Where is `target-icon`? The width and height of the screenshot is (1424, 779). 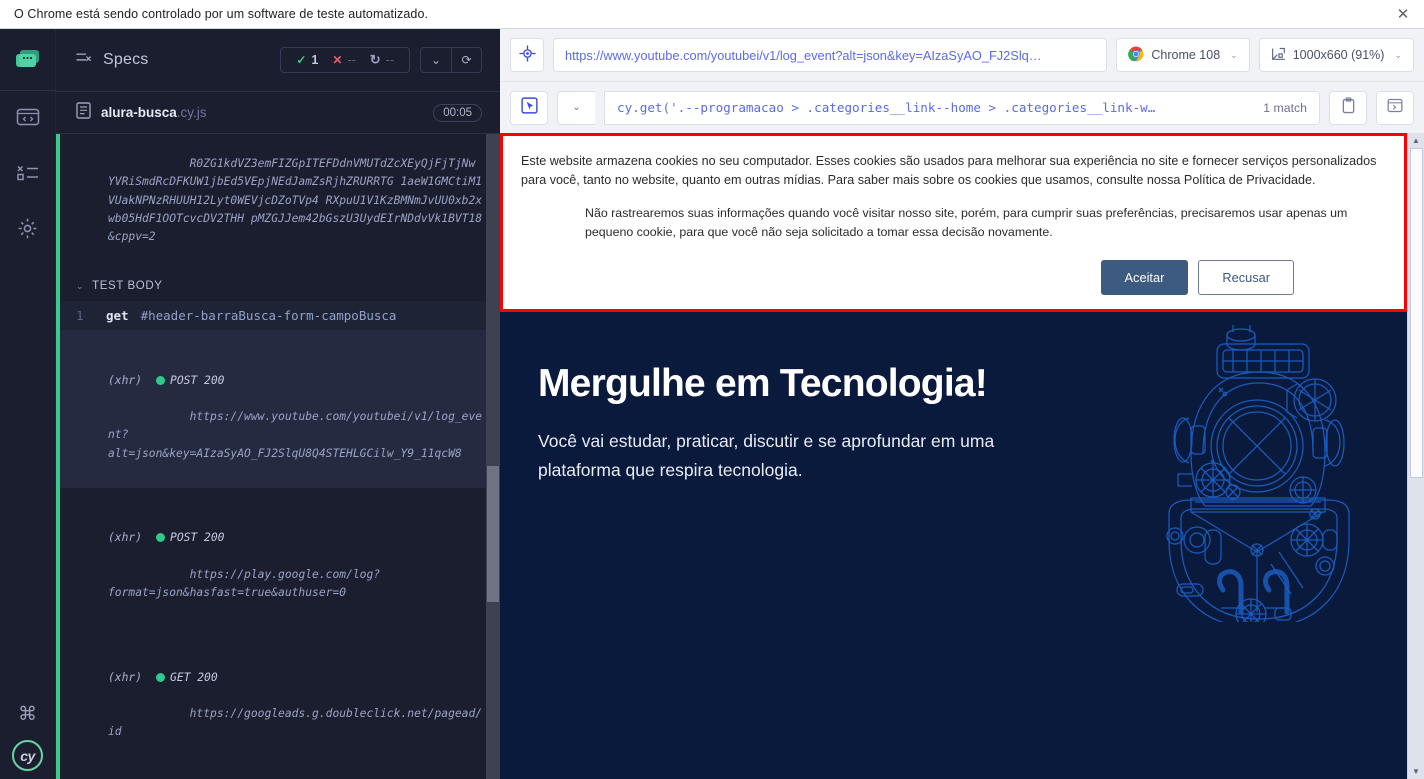 target-icon is located at coordinates (527, 55).